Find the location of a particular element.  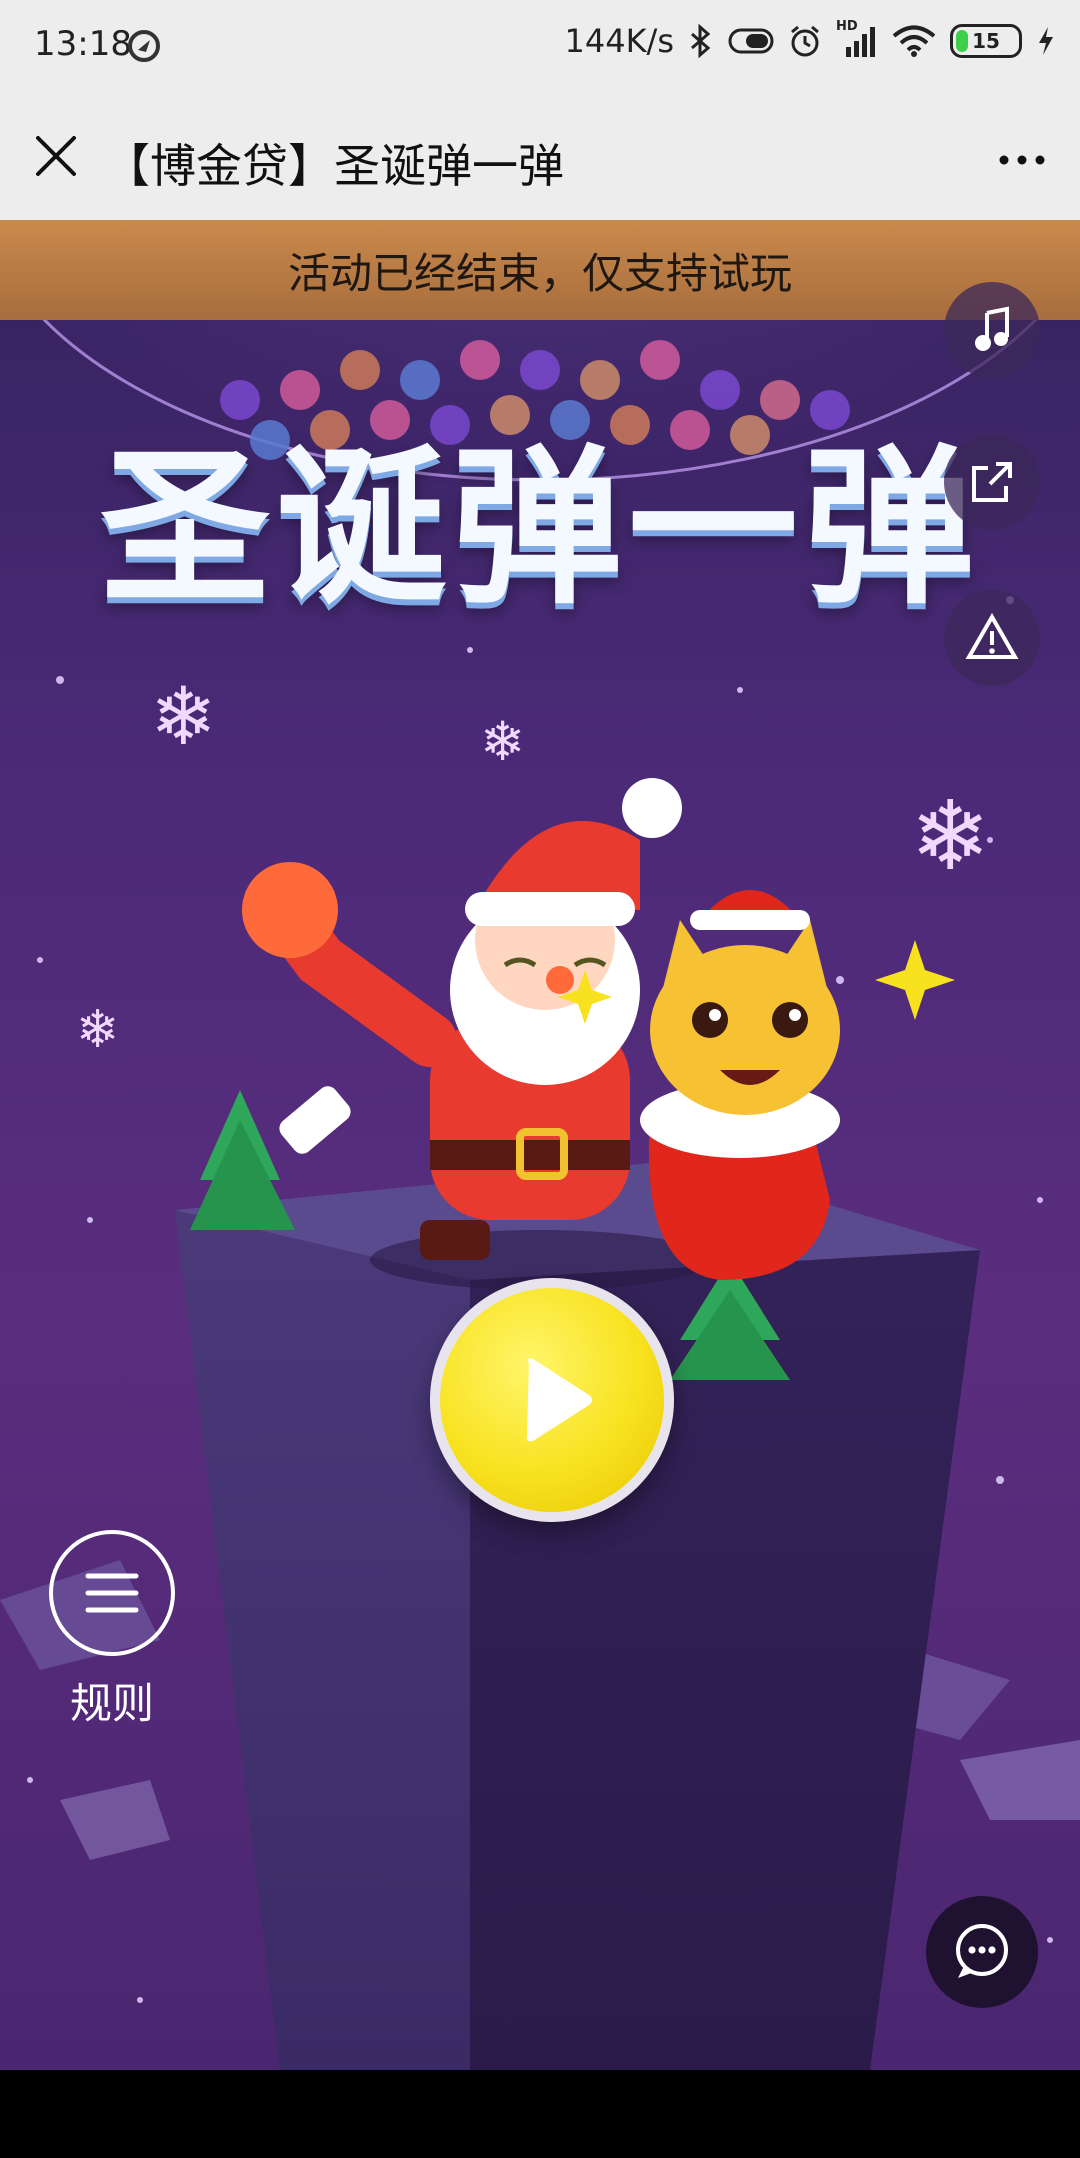

rules-button: 规则 is located at coordinates (112, 1630).